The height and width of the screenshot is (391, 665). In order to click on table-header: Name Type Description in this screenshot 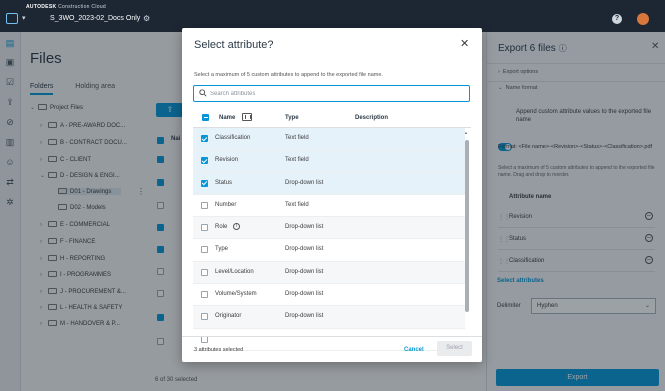, I will do `click(332, 118)`.